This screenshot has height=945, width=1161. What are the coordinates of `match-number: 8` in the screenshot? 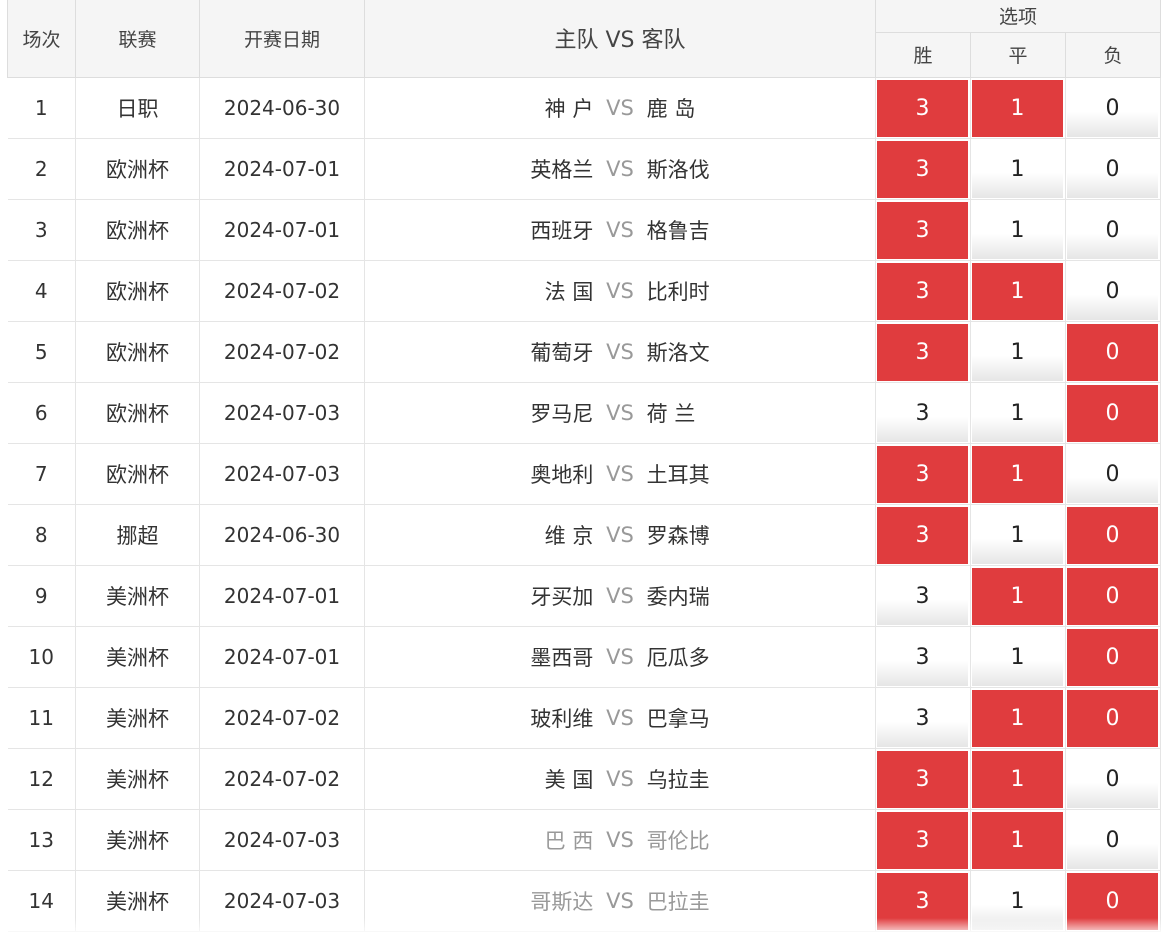 It's located at (41, 535).